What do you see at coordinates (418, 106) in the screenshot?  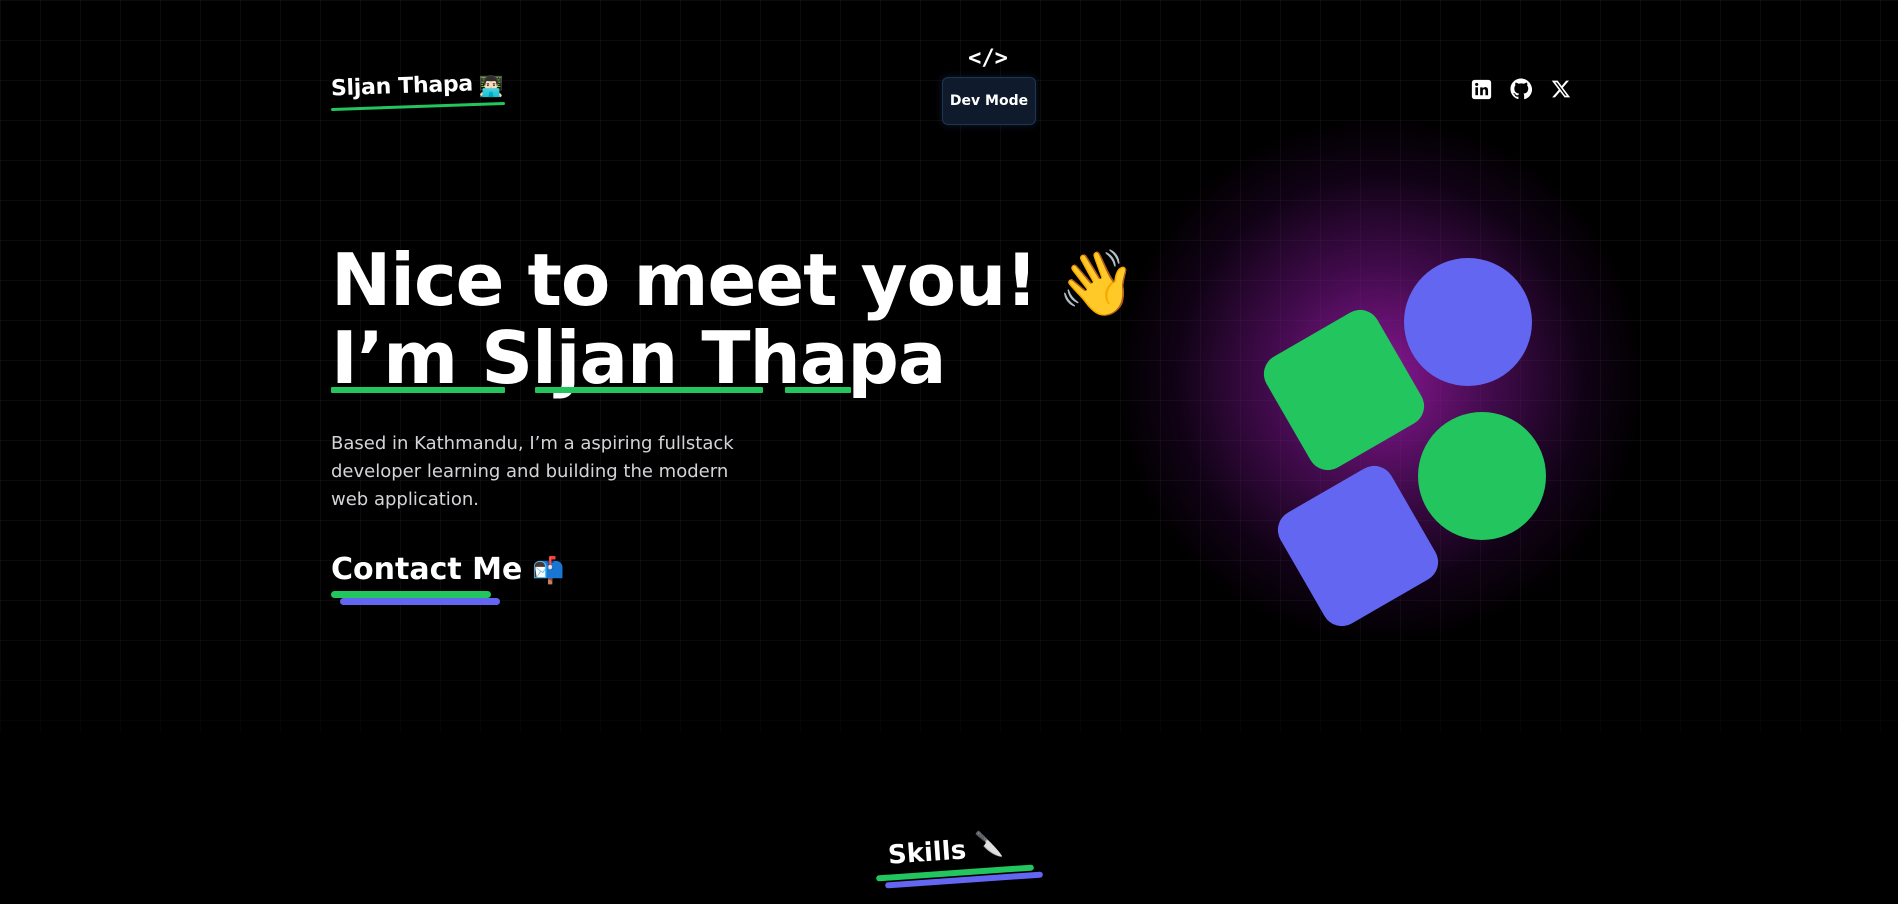 I see `brand-underline` at bounding box center [418, 106].